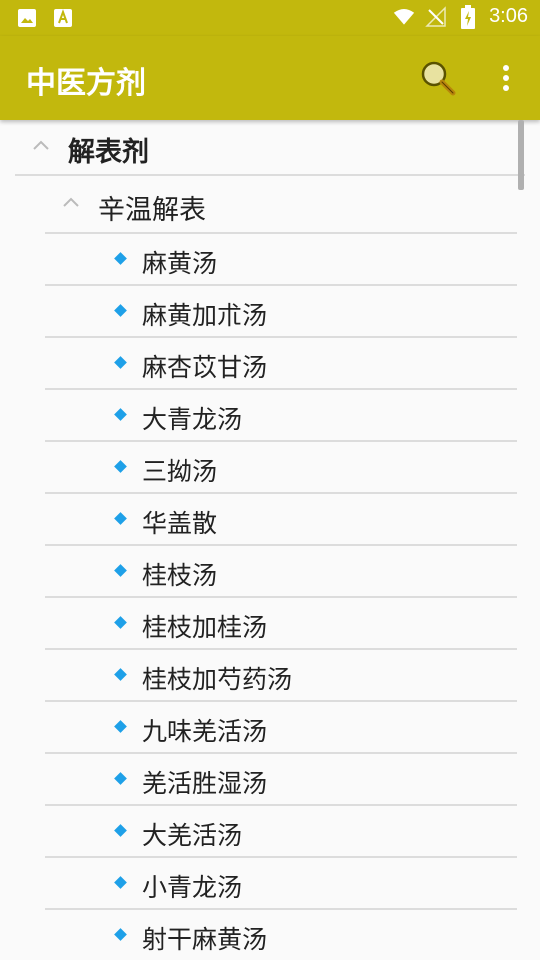 This screenshot has width=540, height=960. What do you see at coordinates (108, 152) in the screenshot?
I see `group-label: 解表剂` at bounding box center [108, 152].